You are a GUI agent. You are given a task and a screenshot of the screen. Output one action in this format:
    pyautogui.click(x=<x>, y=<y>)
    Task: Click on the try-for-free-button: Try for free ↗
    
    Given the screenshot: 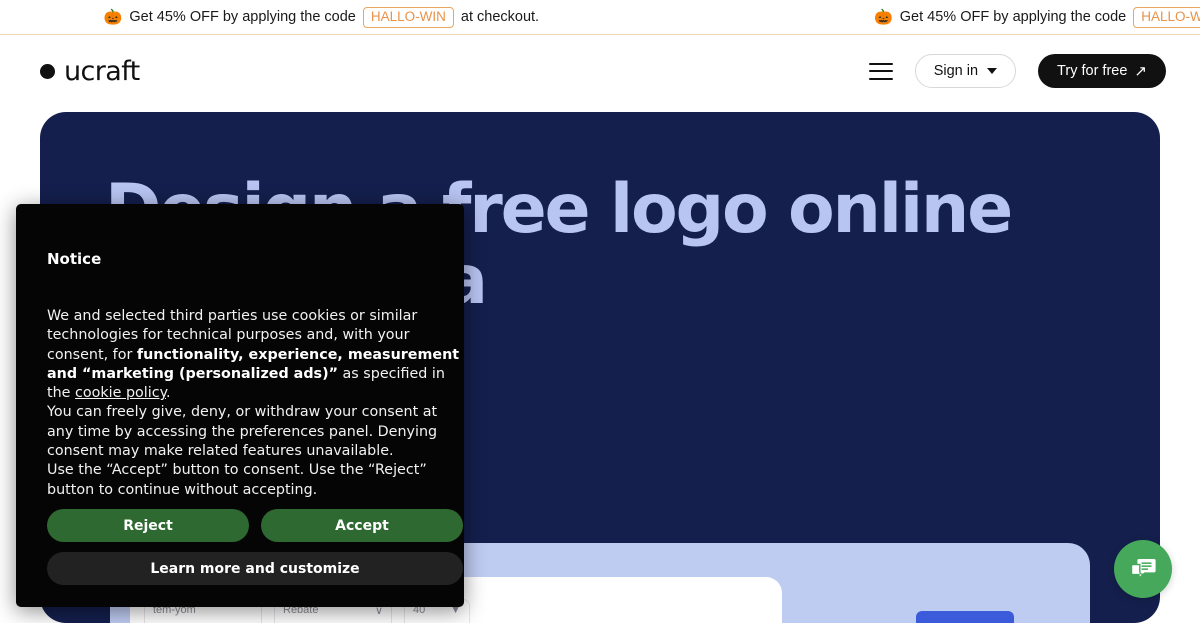 What is the action you would take?
    pyautogui.click(x=1102, y=71)
    